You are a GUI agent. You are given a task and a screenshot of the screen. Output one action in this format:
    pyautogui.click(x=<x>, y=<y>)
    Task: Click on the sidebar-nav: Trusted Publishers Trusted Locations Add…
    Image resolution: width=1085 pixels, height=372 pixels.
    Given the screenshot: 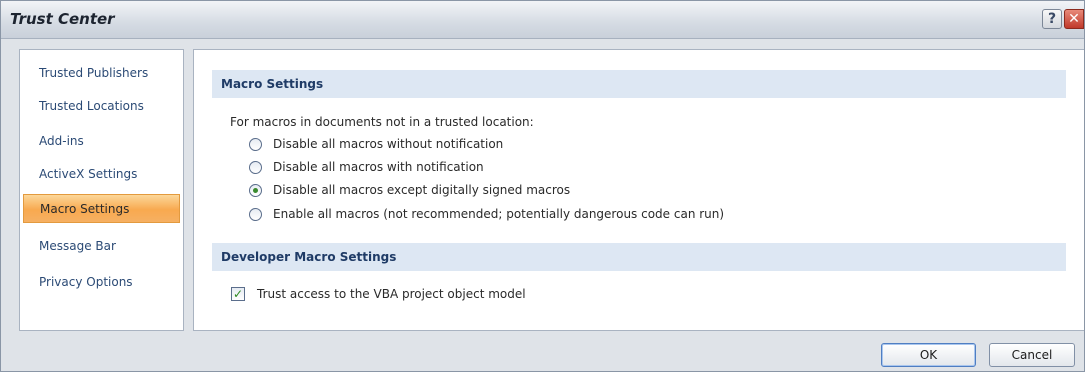 What is the action you would take?
    pyautogui.click(x=101, y=190)
    